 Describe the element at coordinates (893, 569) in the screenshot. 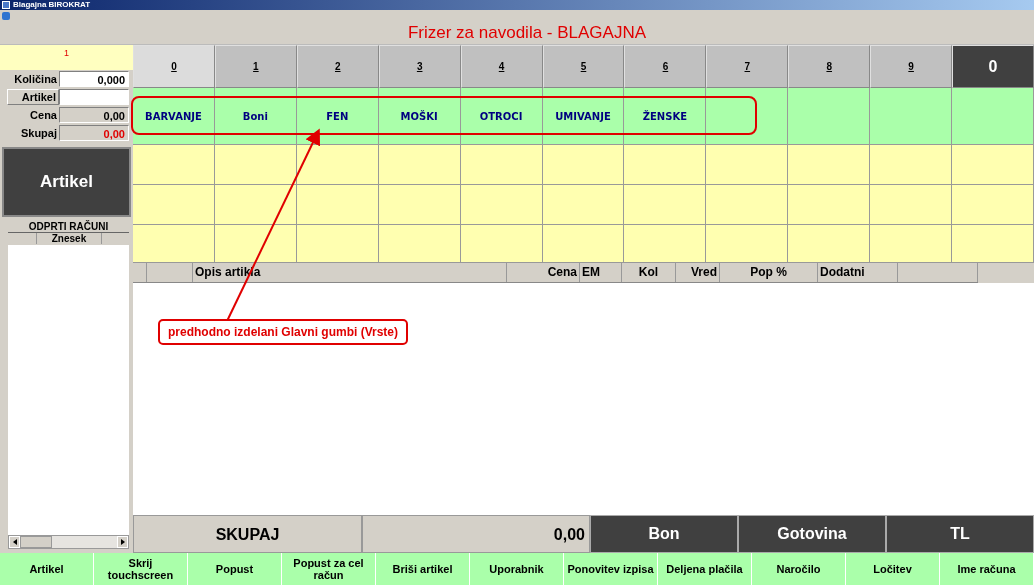

I see `function-button: Ločitev` at that location.